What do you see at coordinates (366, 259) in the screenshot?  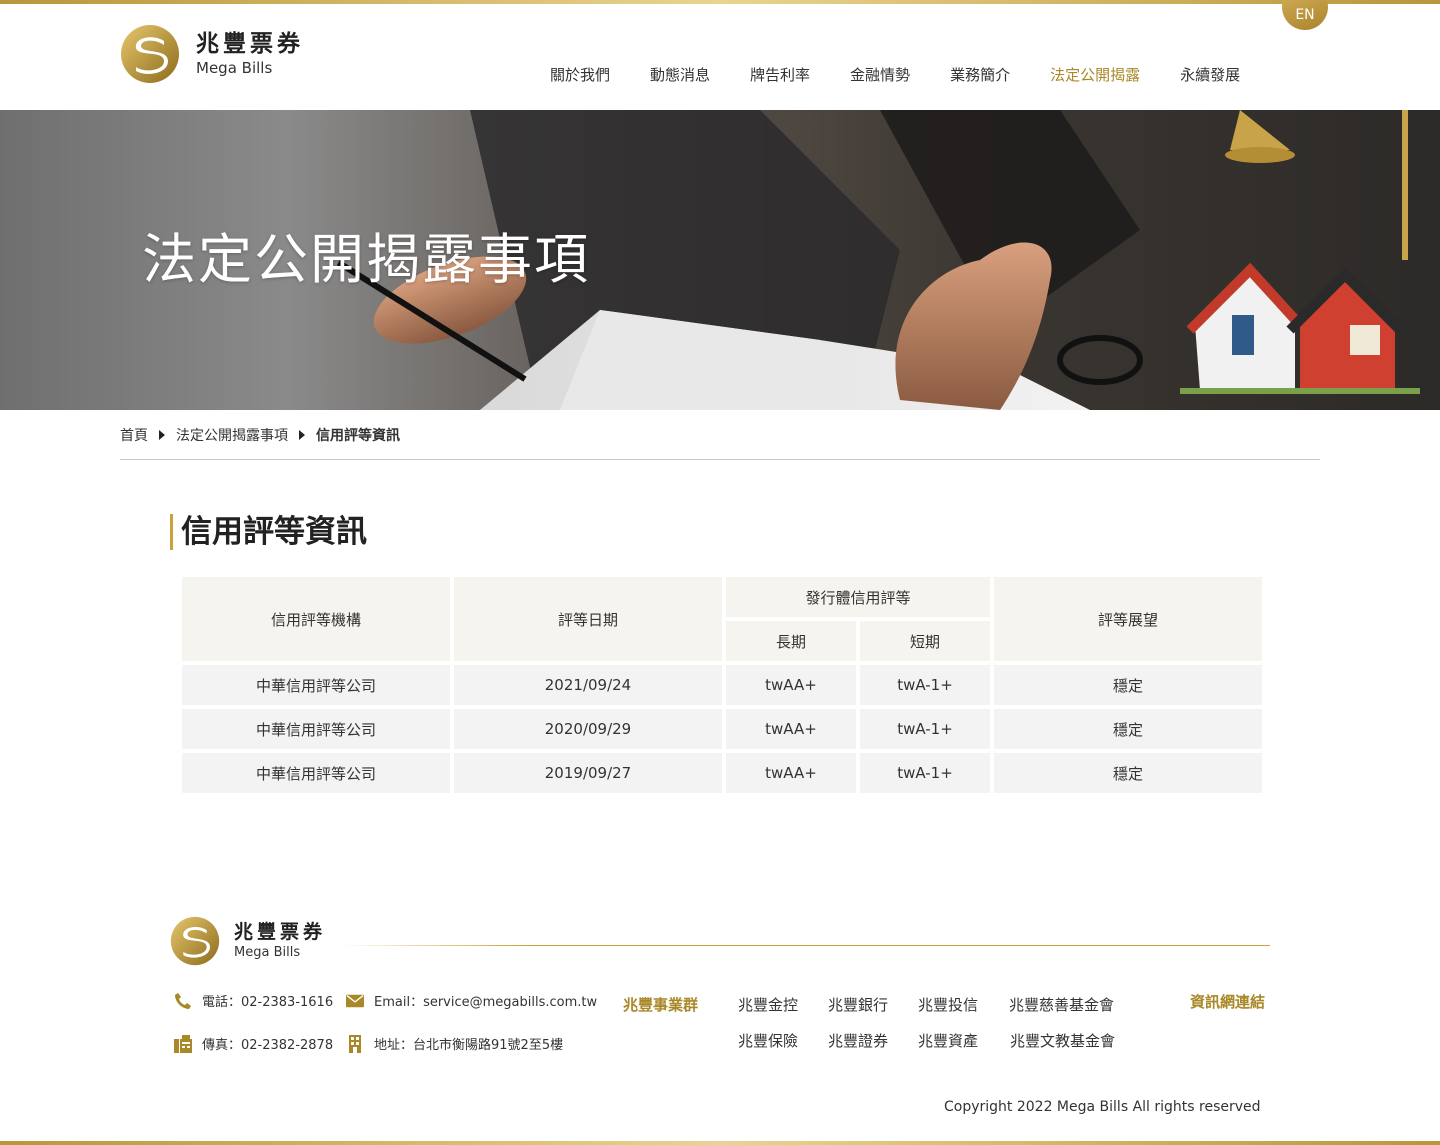 I see `banner-title: 法定公開揭露事項` at bounding box center [366, 259].